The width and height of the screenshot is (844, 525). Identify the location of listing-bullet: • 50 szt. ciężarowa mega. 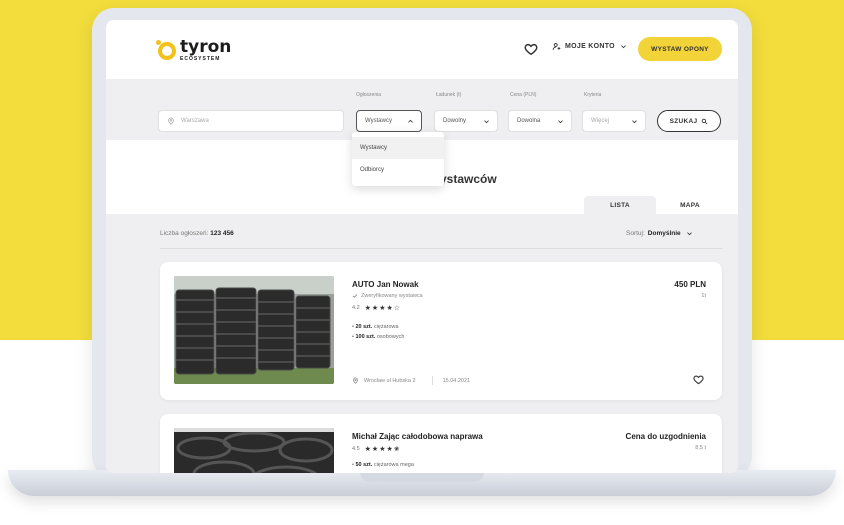
(383, 465).